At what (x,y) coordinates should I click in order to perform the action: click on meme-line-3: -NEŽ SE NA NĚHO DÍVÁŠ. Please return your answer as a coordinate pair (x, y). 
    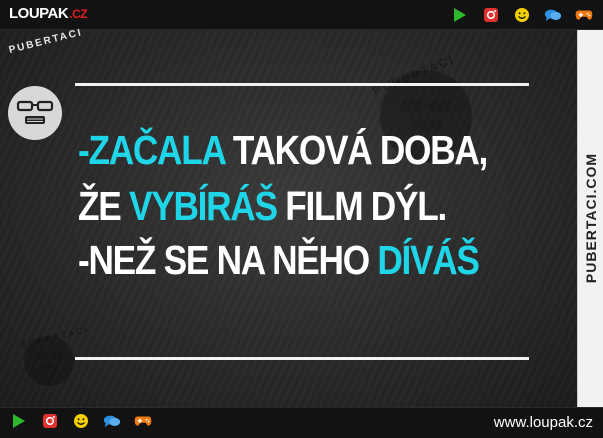
    Looking at the image, I should click on (279, 260).